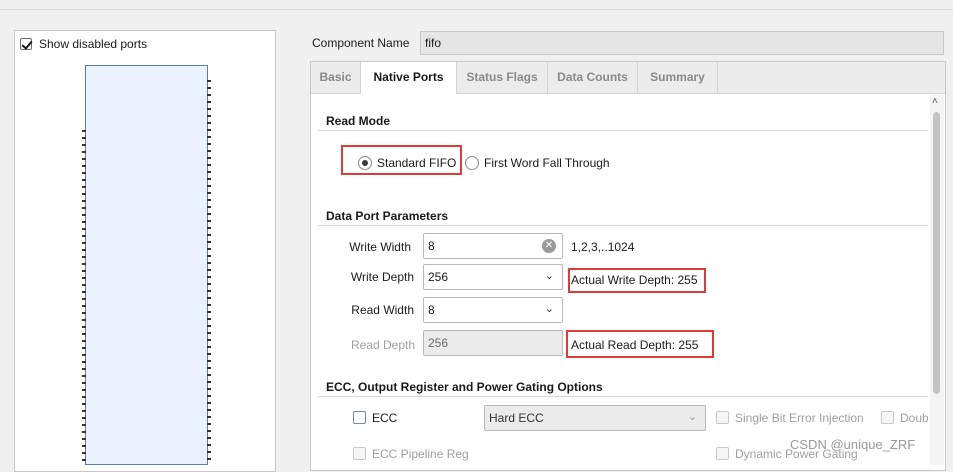  Describe the element at coordinates (853, 444) in the screenshot. I see `watermark: CSDN @unique_ZRF` at that location.